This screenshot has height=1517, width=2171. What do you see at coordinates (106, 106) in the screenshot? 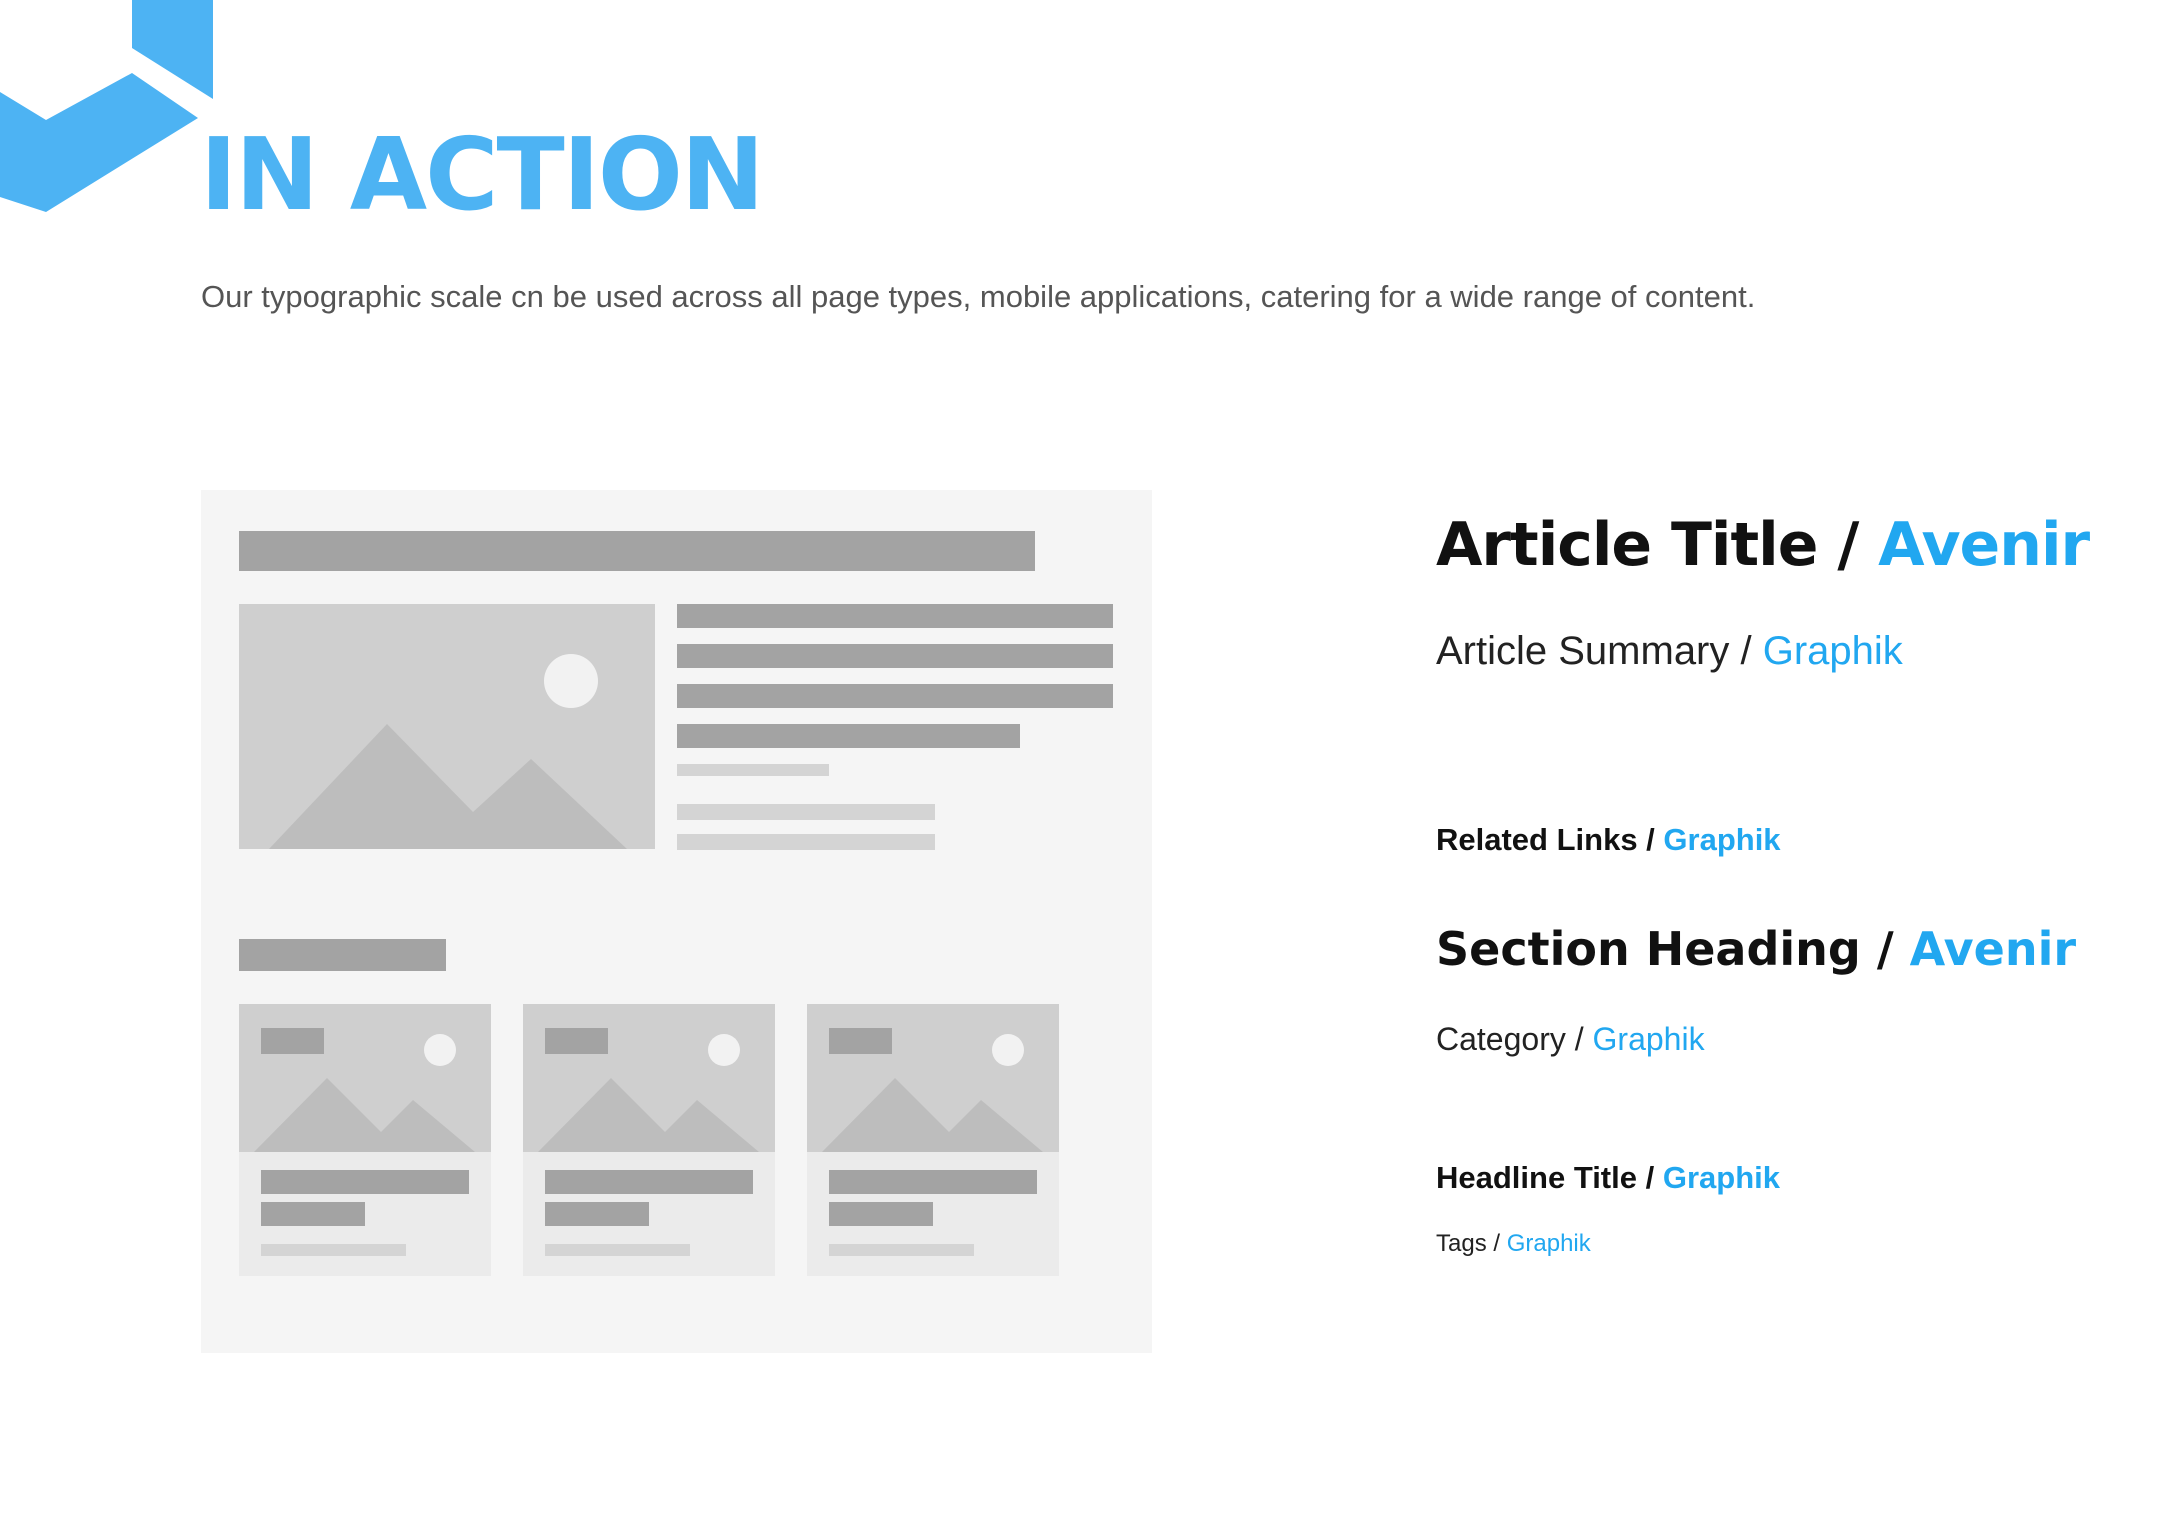
I see `chevron-cube-logo` at bounding box center [106, 106].